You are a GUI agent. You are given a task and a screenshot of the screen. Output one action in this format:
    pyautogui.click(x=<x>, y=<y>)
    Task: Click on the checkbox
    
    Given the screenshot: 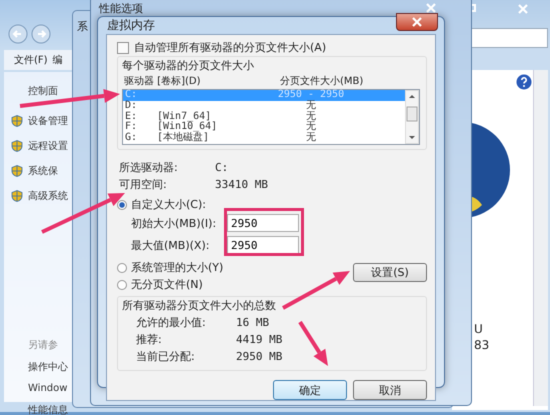 What is the action you would take?
    pyautogui.click(x=123, y=48)
    